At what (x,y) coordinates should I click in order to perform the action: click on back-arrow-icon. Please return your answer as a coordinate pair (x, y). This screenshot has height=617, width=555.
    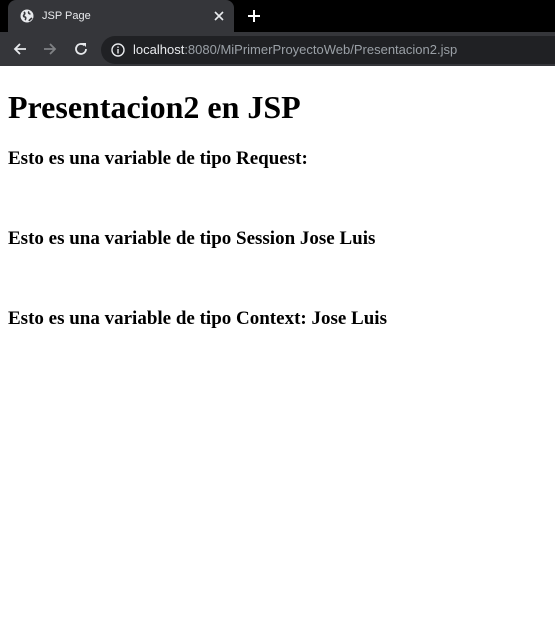
    Looking at the image, I should click on (20, 49).